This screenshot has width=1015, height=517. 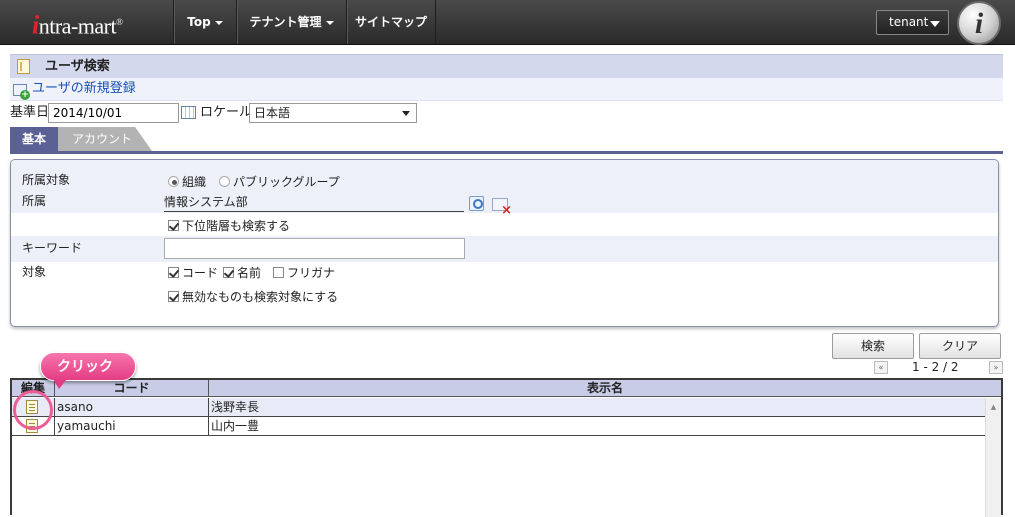 What do you see at coordinates (34, 139) in the screenshot?
I see `tab-basic: 基本` at bounding box center [34, 139].